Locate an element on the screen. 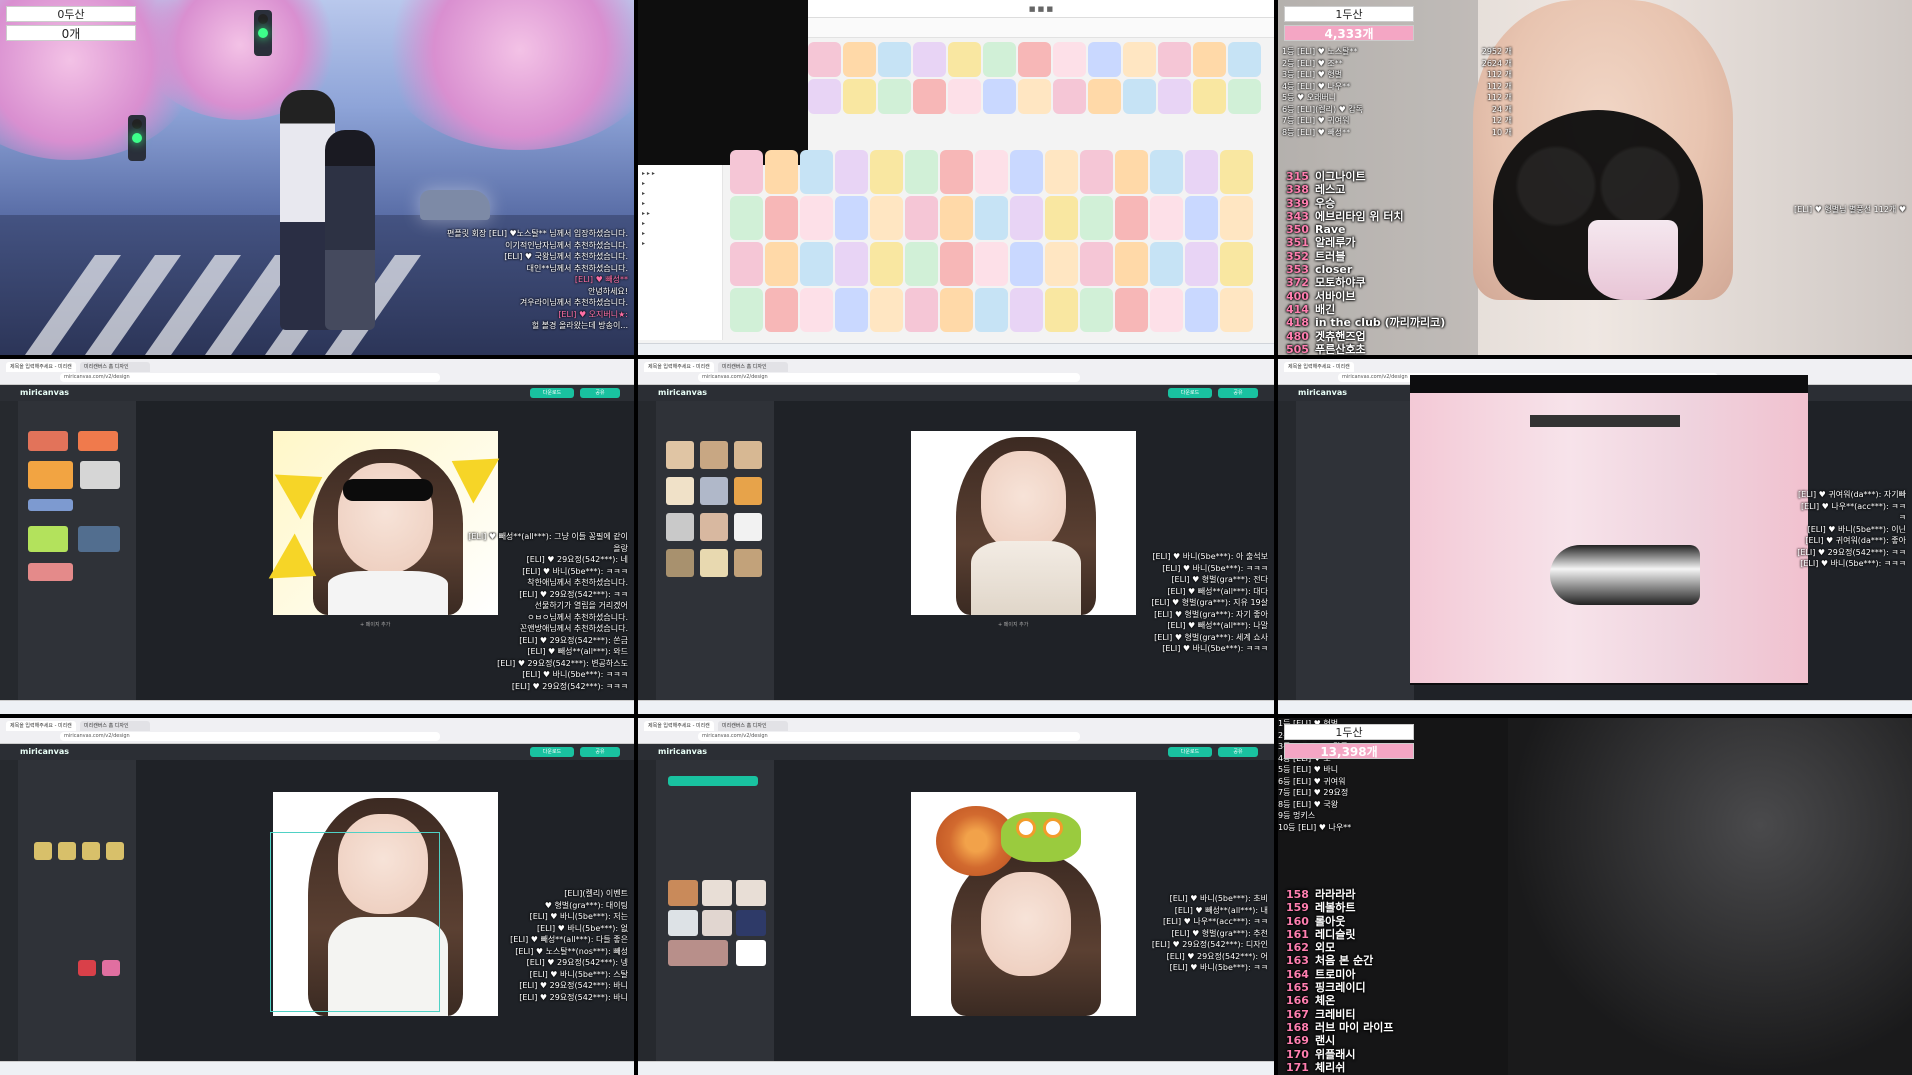  sunglasses-sticker is located at coordinates (388, 490).